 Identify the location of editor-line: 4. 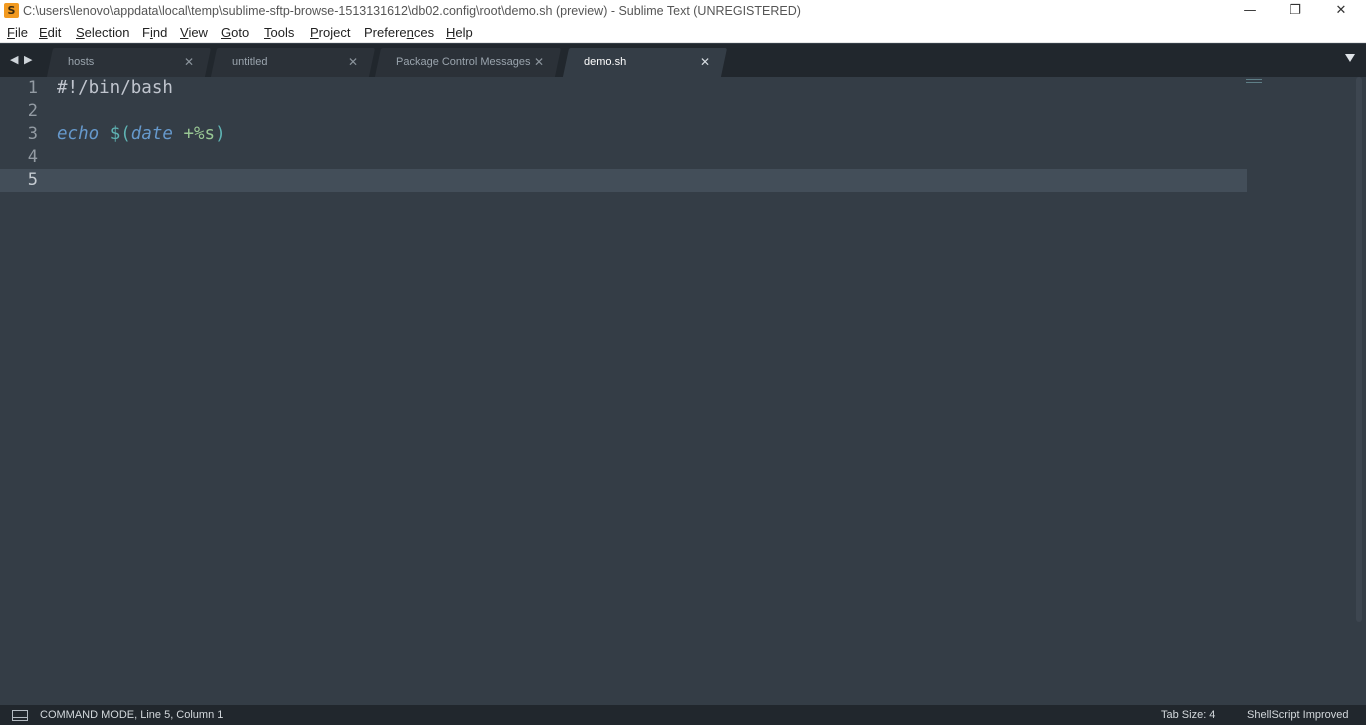
(623, 157).